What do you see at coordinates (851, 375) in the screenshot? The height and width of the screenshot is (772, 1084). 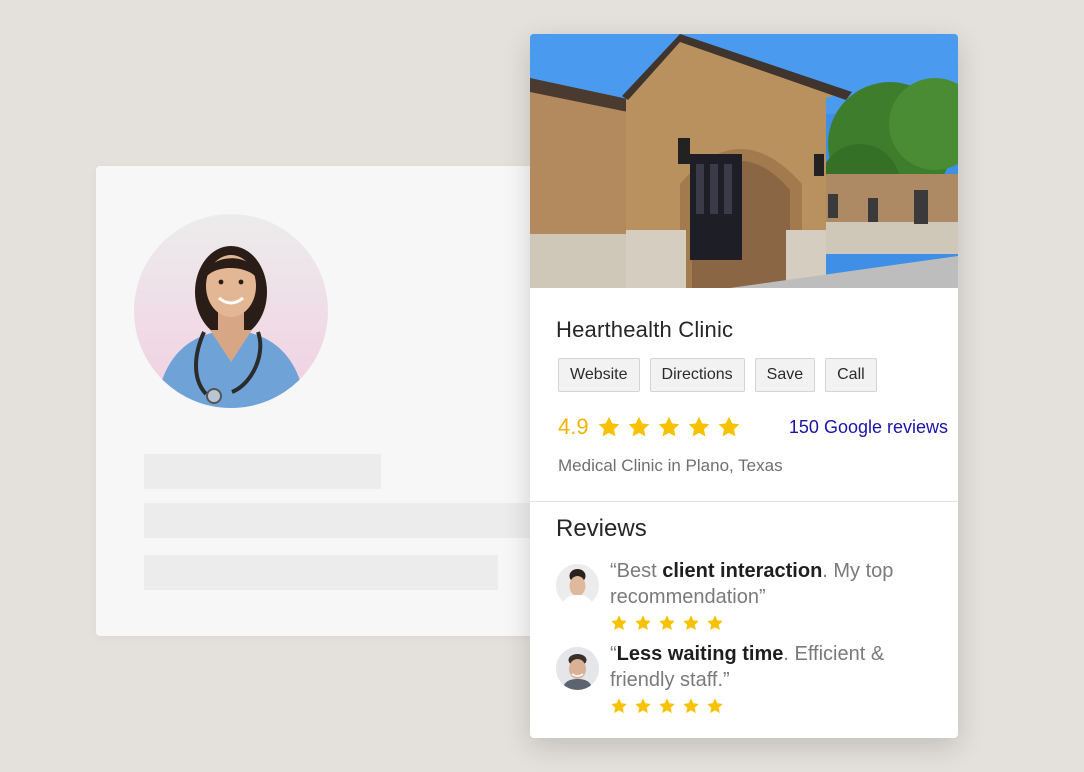 I see `call-button: Call` at bounding box center [851, 375].